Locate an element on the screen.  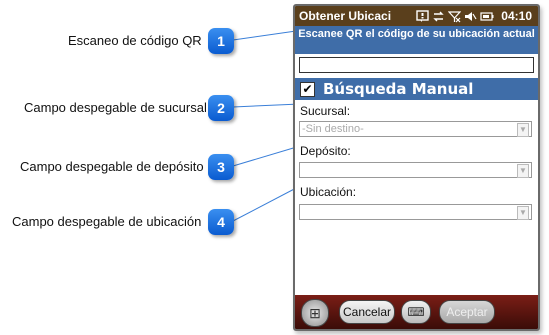
deposito-dropdown: ▼ is located at coordinates (415, 170).